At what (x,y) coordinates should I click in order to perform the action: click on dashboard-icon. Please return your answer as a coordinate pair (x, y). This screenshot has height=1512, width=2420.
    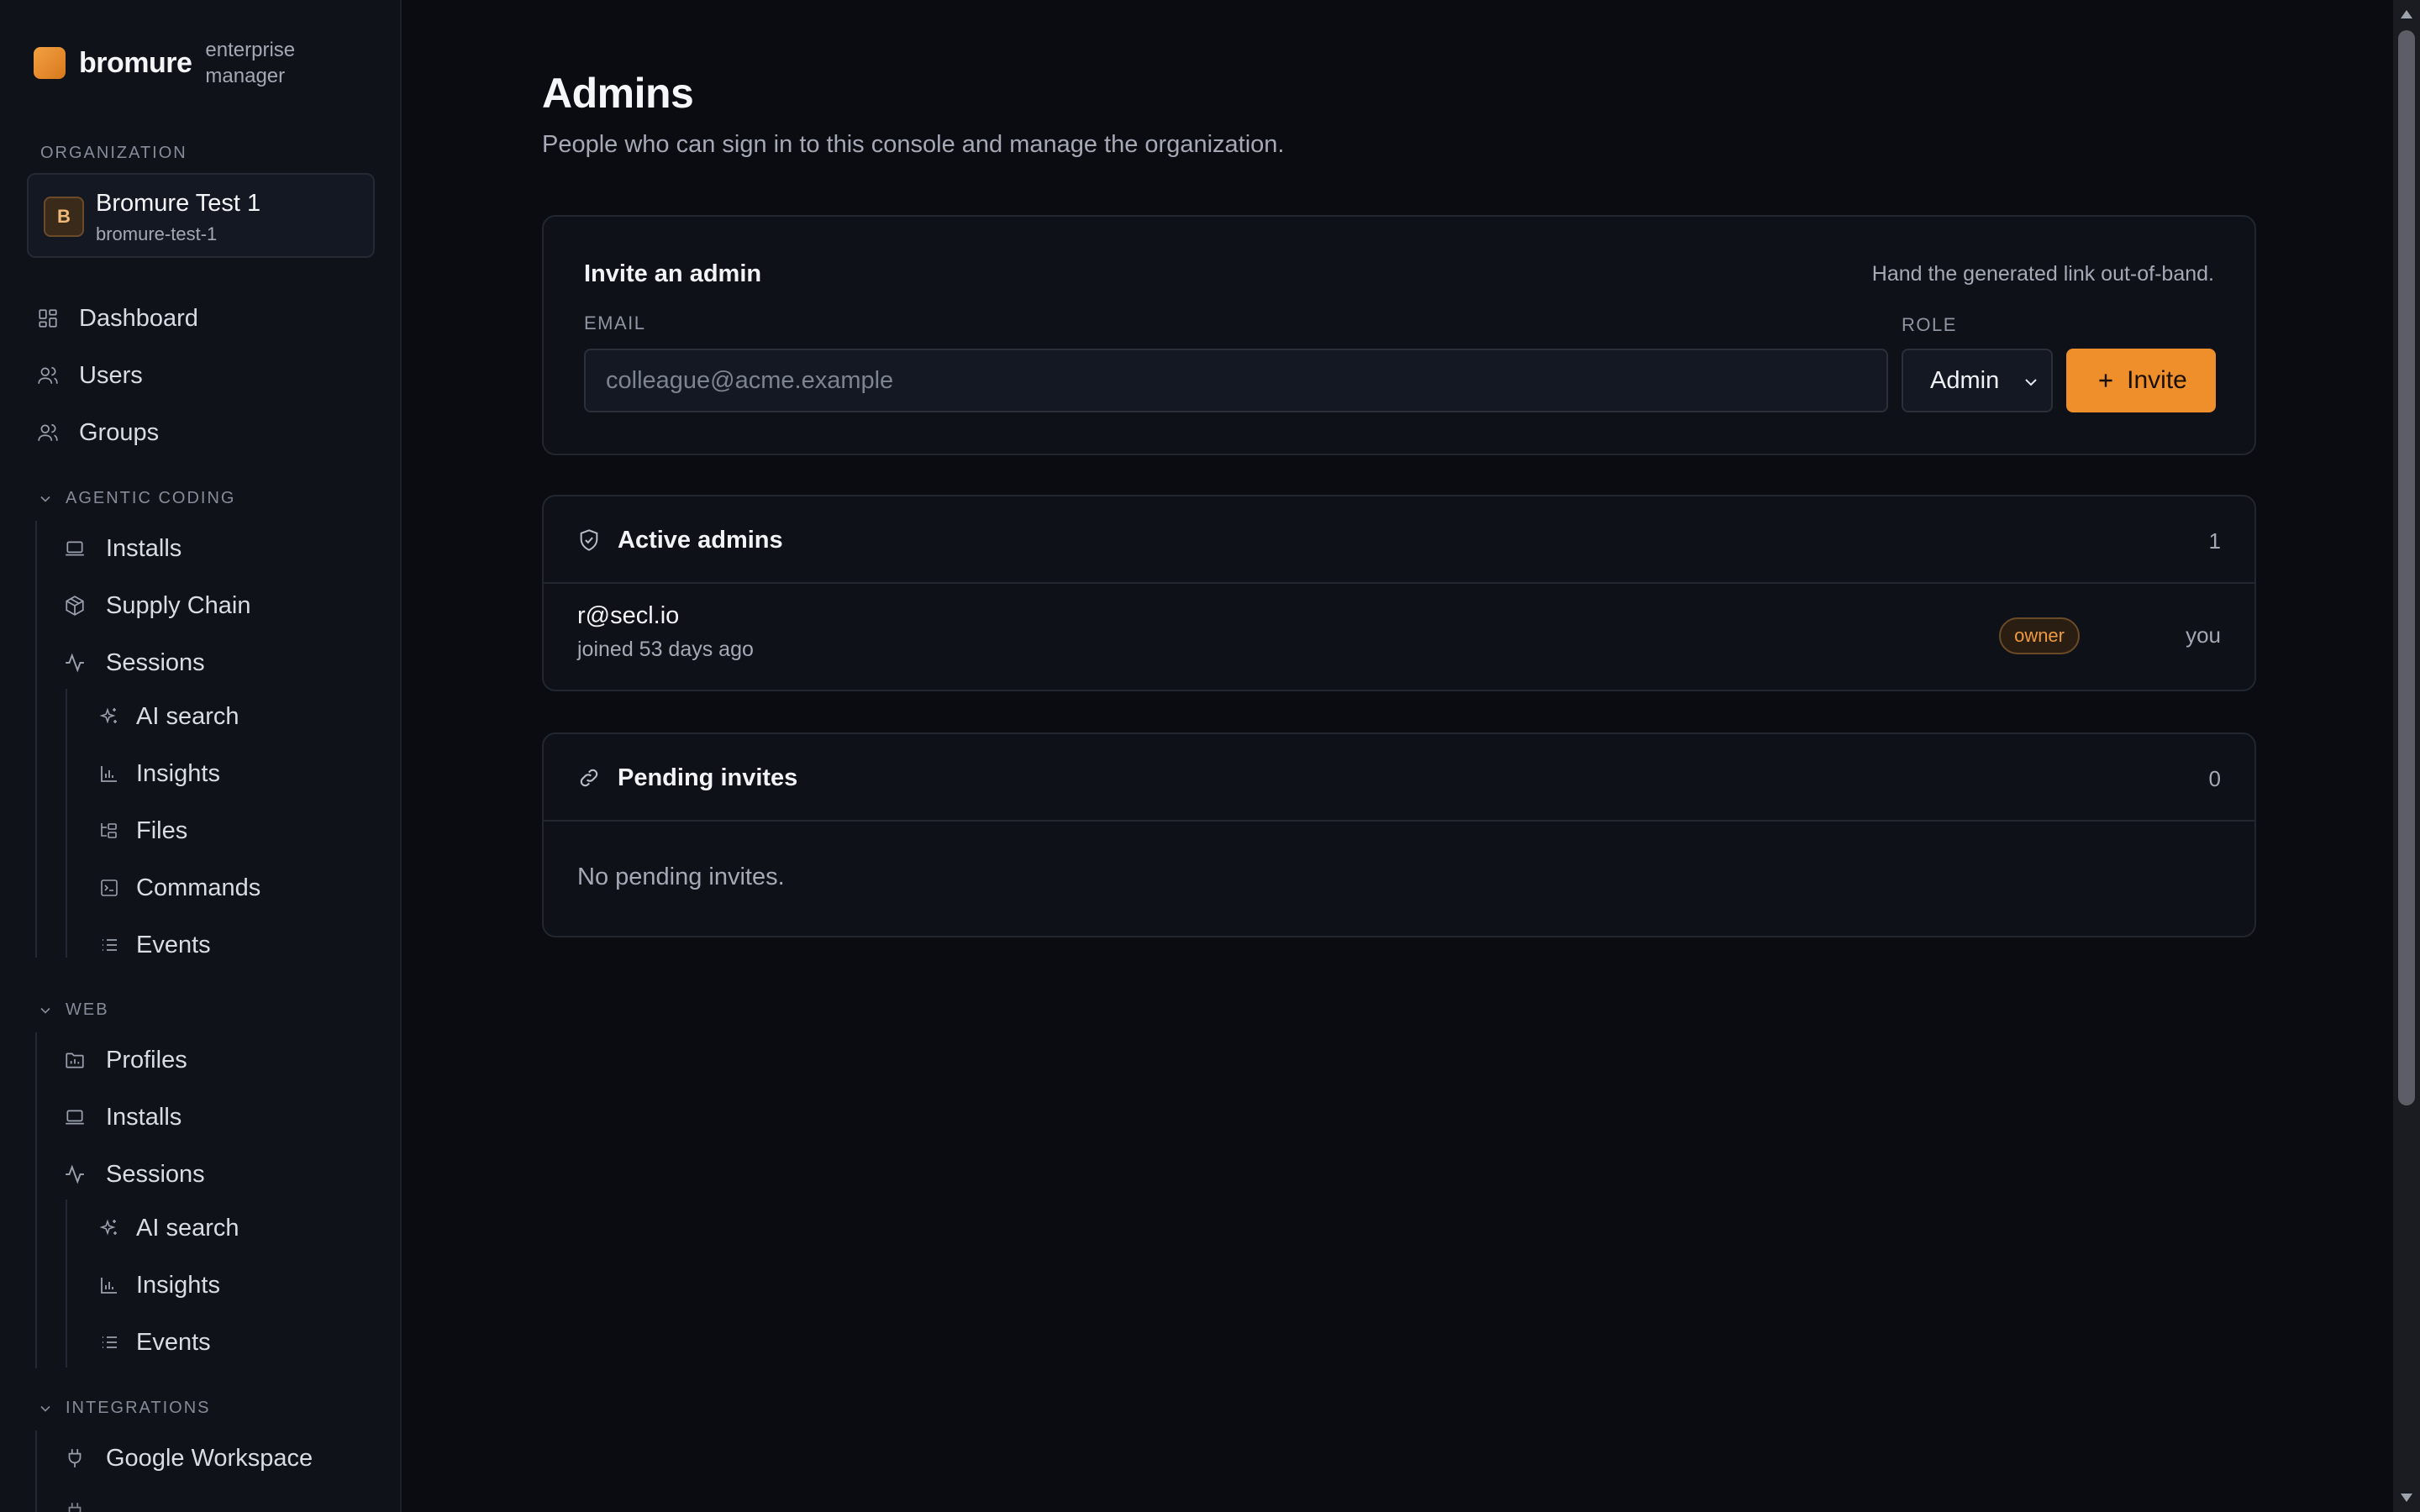
    Looking at the image, I should click on (48, 318).